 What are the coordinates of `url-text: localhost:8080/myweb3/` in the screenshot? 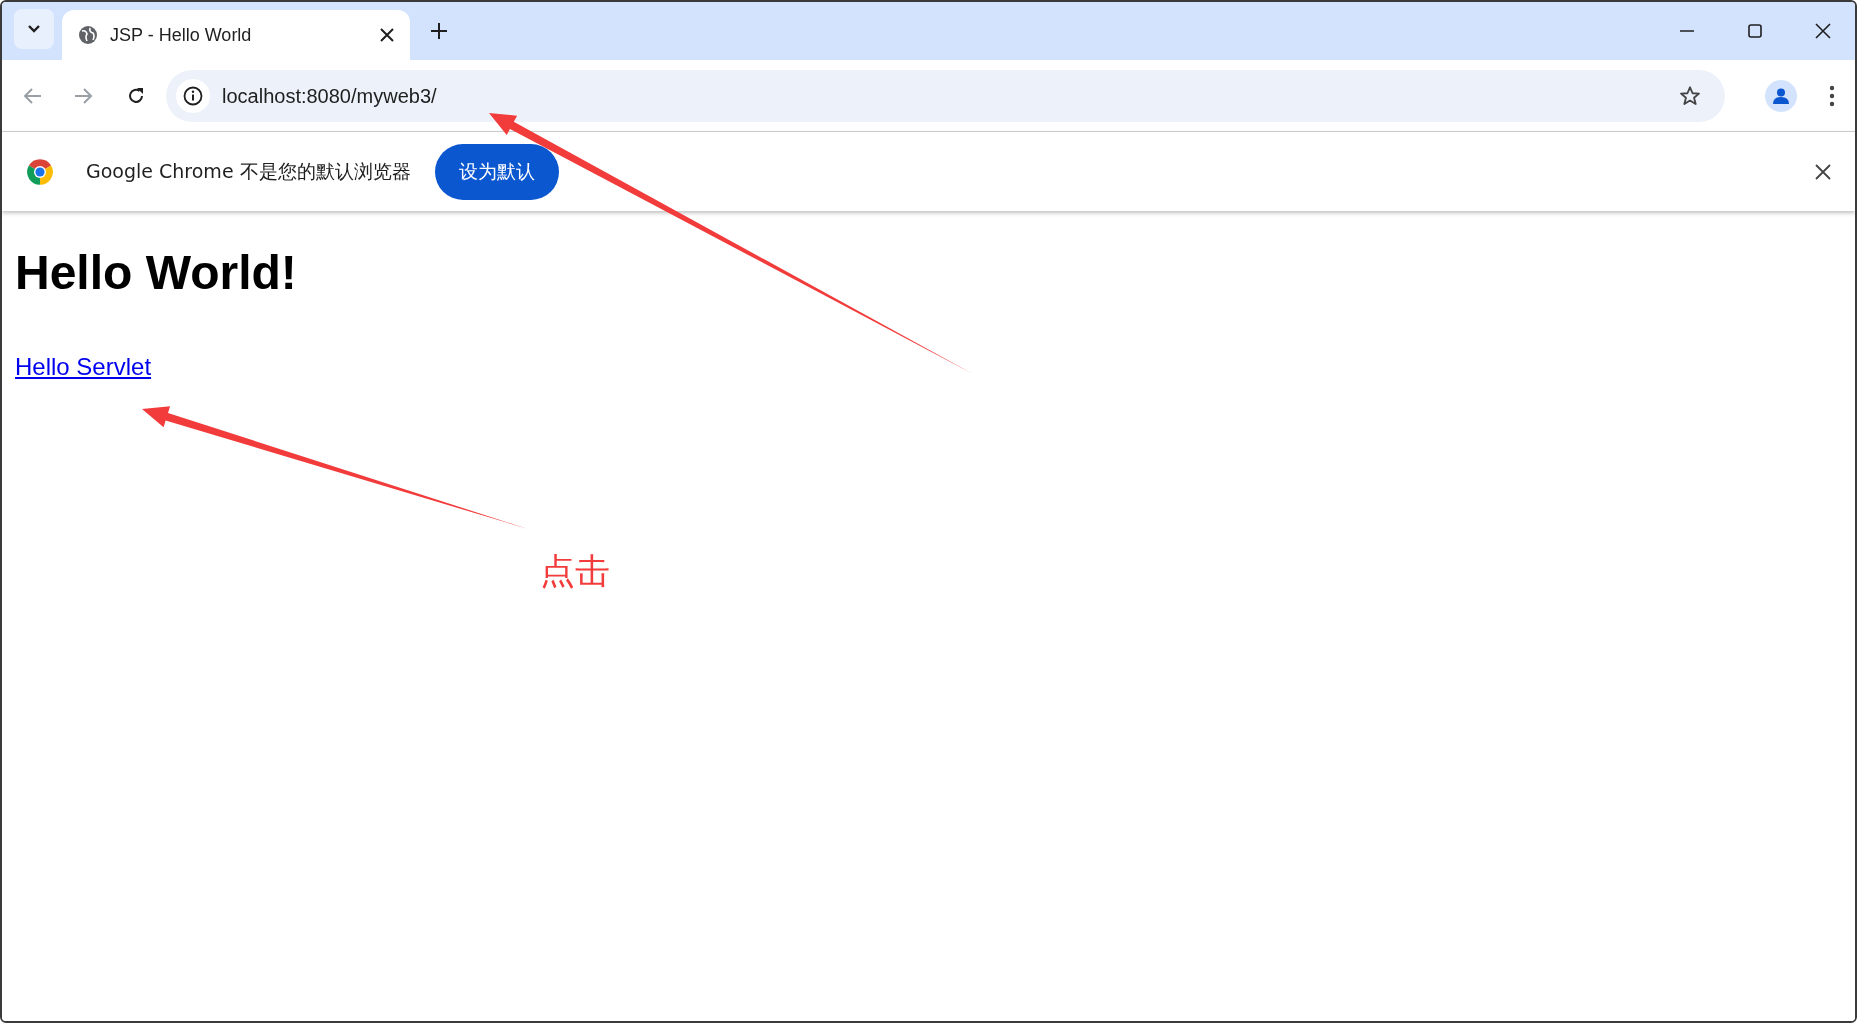 It's located at (330, 96).